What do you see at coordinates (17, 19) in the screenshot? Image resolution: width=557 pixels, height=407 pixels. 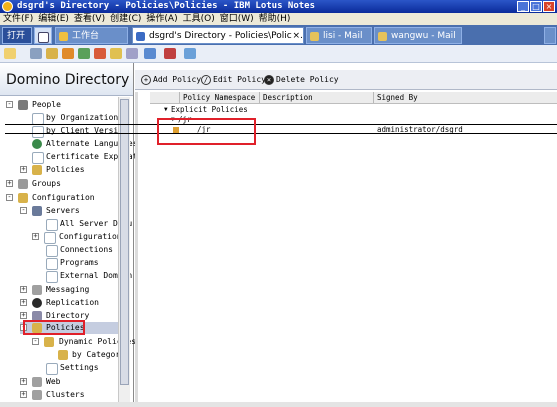 I see `menu-file: 文件(F)` at bounding box center [17, 19].